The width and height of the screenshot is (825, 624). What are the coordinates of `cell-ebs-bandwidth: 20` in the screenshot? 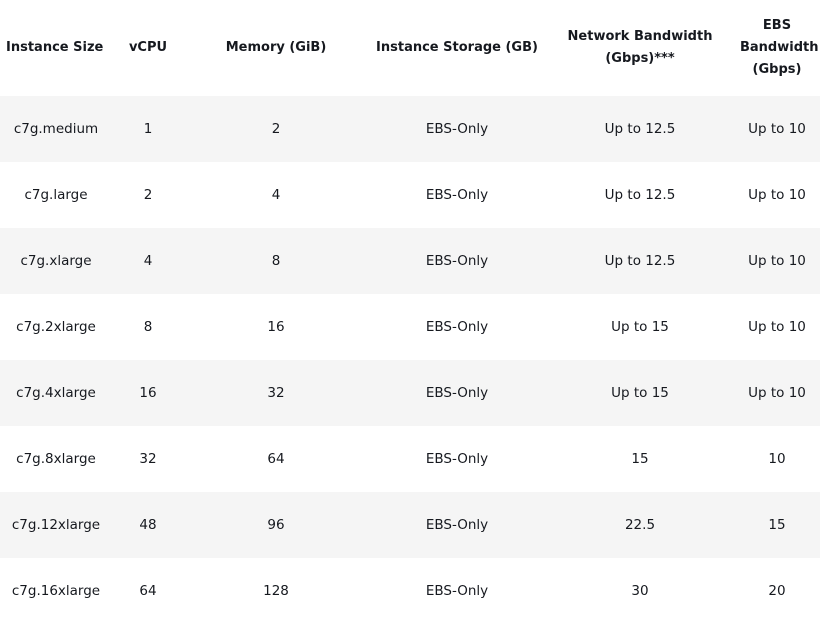 It's located at (777, 591).